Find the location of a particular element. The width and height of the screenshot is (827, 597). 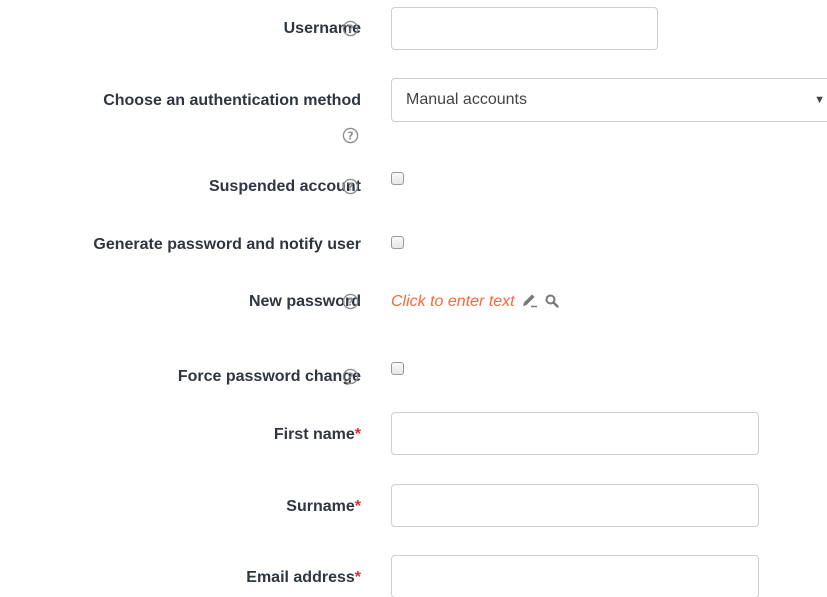

email-address-label: Email address* is located at coordinates (303, 577).